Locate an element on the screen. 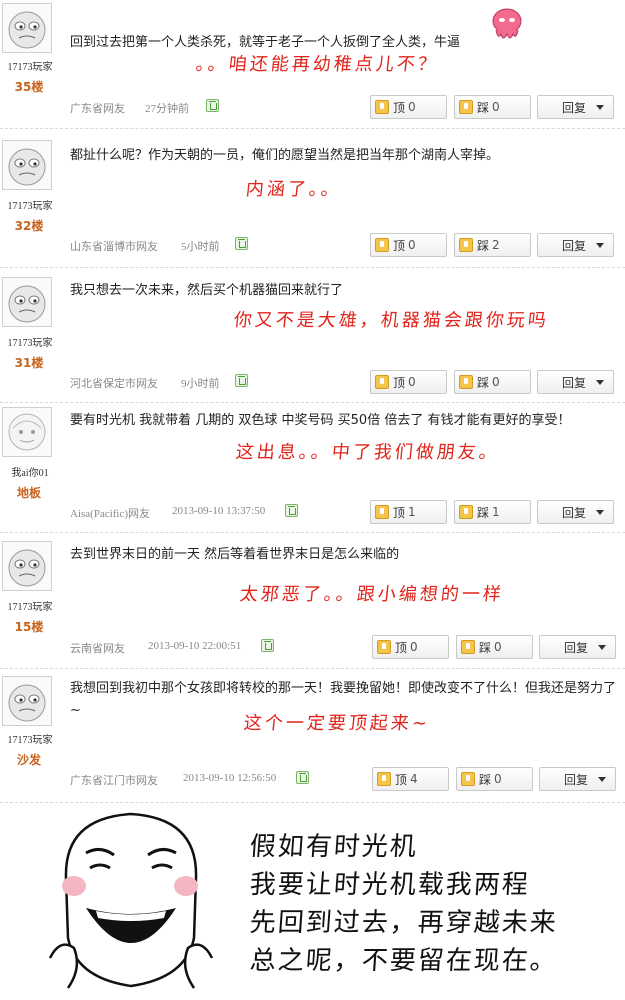 This screenshot has width=625, height=1000. timestamp: 2013-09-10 13:37:50 is located at coordinates (219, 511).